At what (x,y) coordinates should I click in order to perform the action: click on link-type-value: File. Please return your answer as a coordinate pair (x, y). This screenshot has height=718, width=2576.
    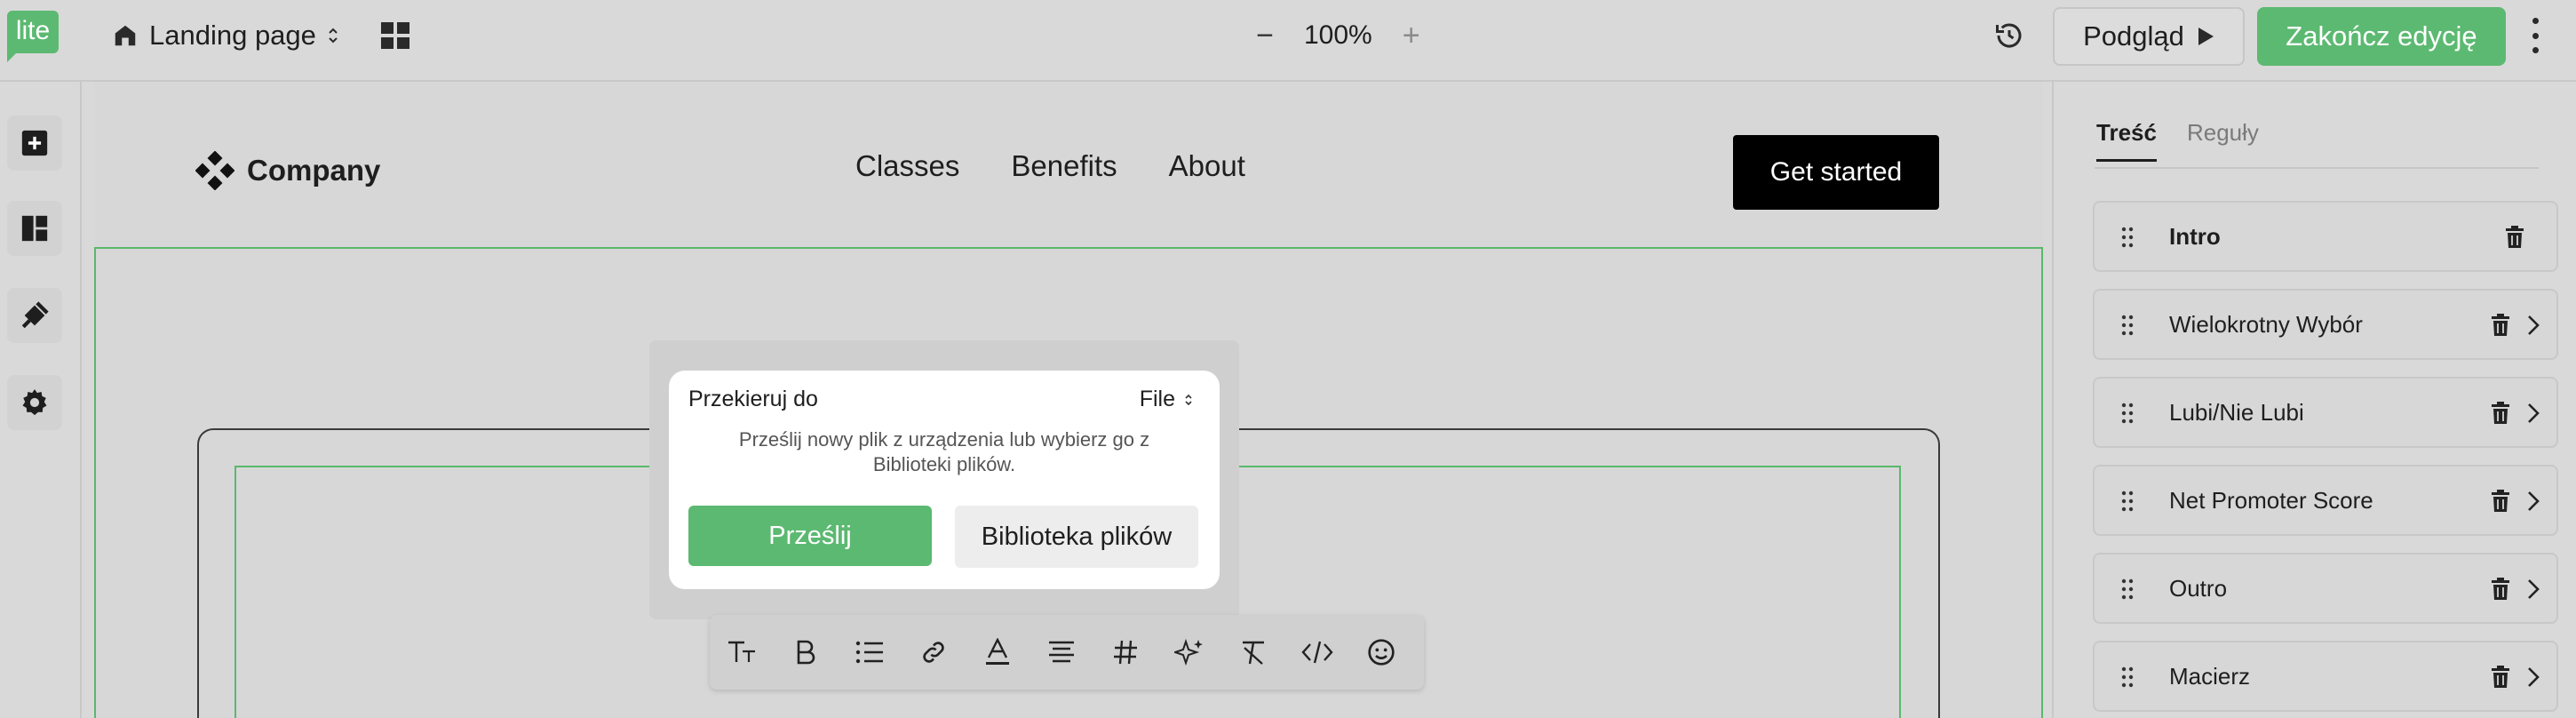
    Looking at the image, I should click on (1157, 399).